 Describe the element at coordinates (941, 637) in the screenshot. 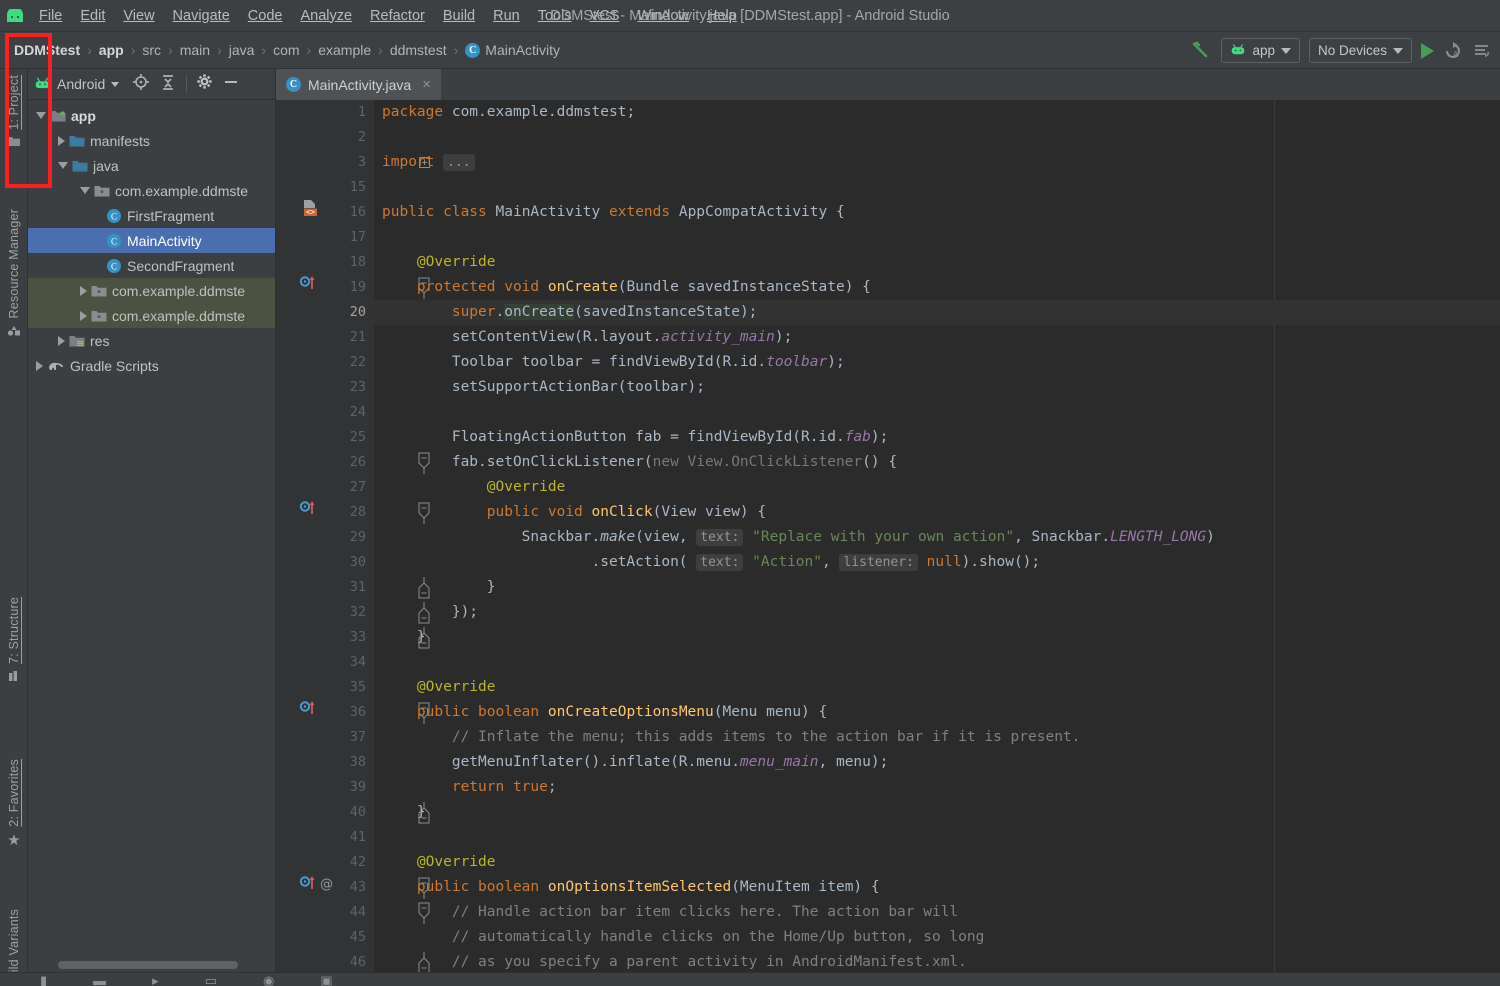

I see `code-line-33: }` at that location.